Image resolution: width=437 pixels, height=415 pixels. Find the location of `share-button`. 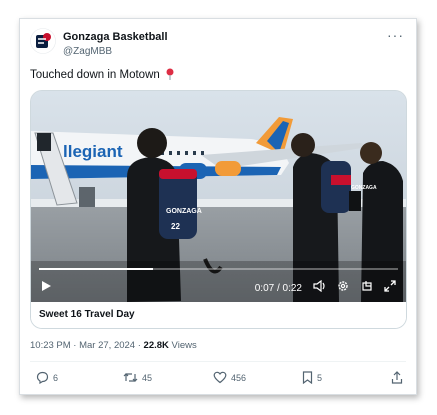

share-button is located at coordinates (397, 377).